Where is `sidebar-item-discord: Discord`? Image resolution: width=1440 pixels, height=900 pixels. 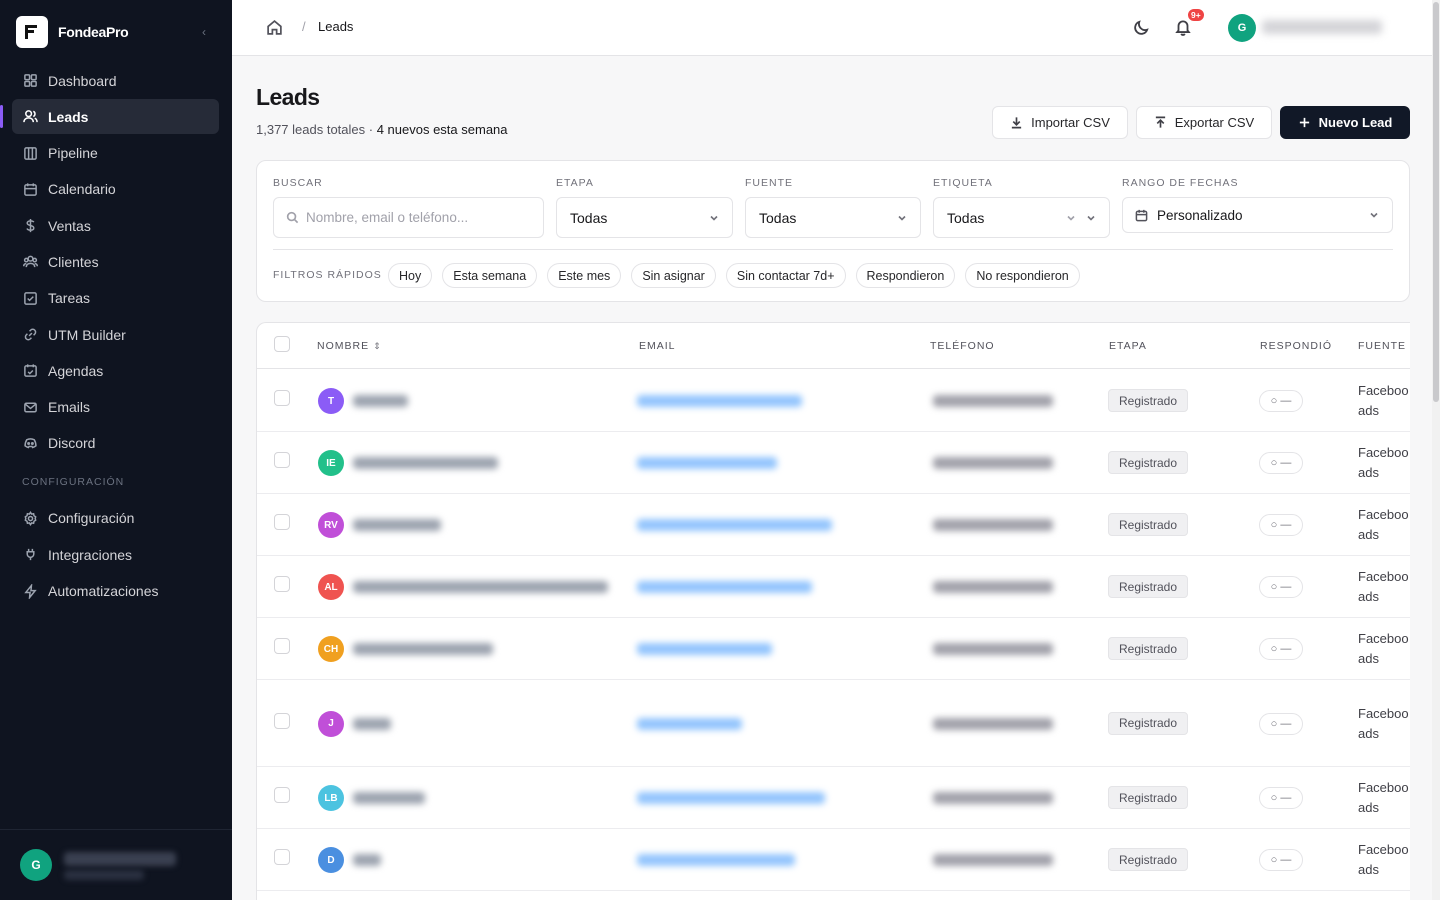 sidebar-item-discord: Discord is located at coordinates (115, 443).